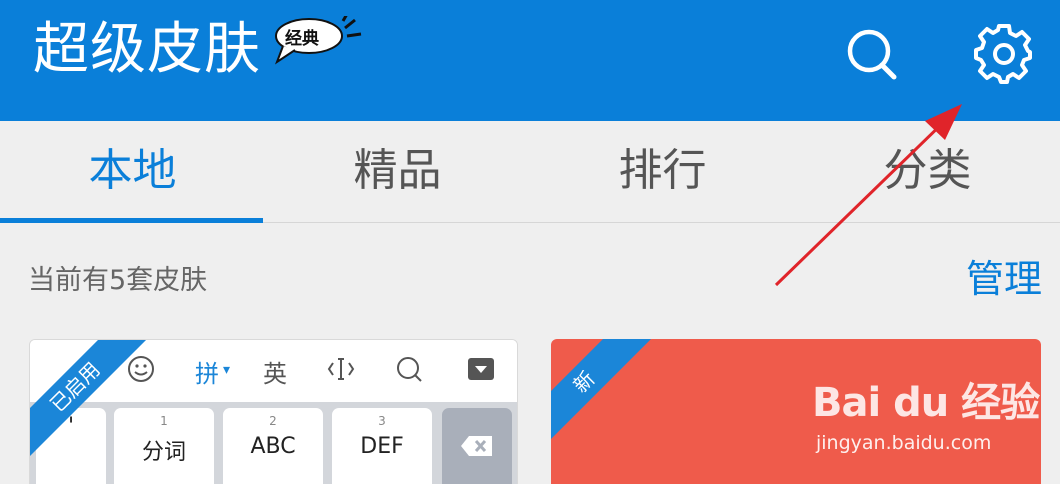 Image resolution: width=1060 pixels, height=484 pixels. What do you see at coordinates (227, 370) in the screenshot?
I see `chevron-down-icon: ▾` at bounding box center [227, 370].